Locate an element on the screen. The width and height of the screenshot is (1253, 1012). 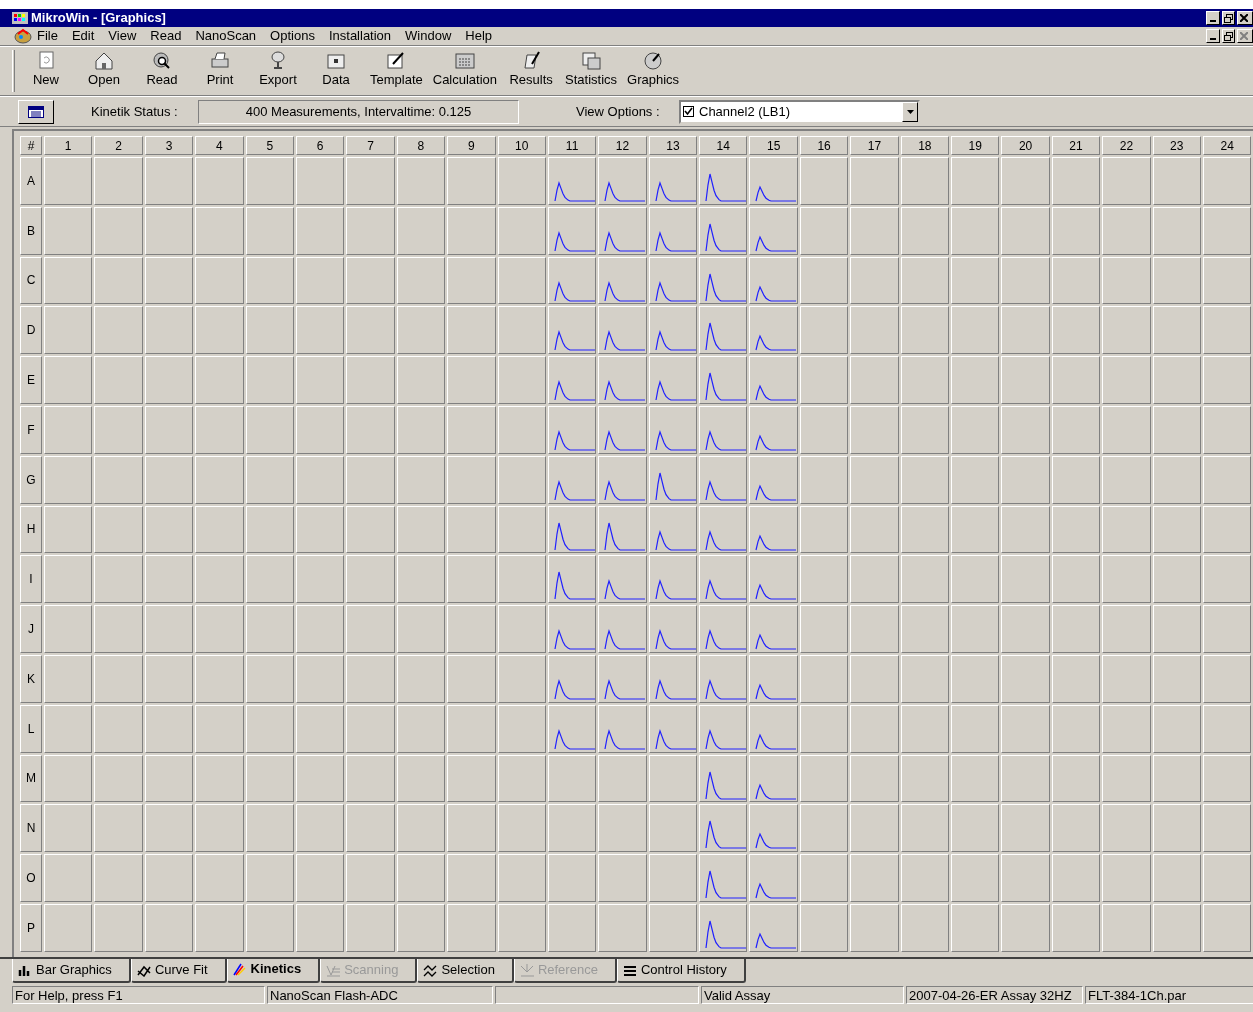
tab: Bar Graphics is located at coordinates (71, 971).